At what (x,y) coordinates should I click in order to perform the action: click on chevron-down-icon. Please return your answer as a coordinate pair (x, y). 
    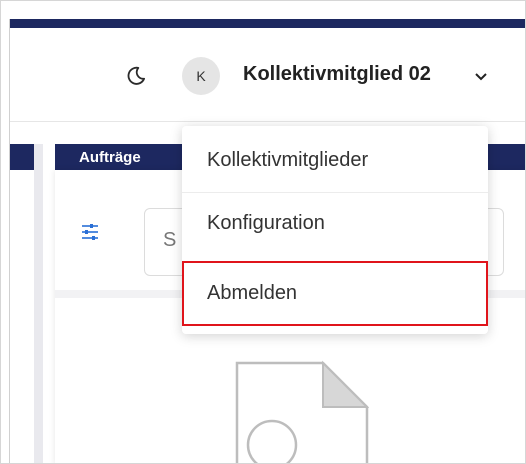
    Looking at the image, I should click on (481, 77).